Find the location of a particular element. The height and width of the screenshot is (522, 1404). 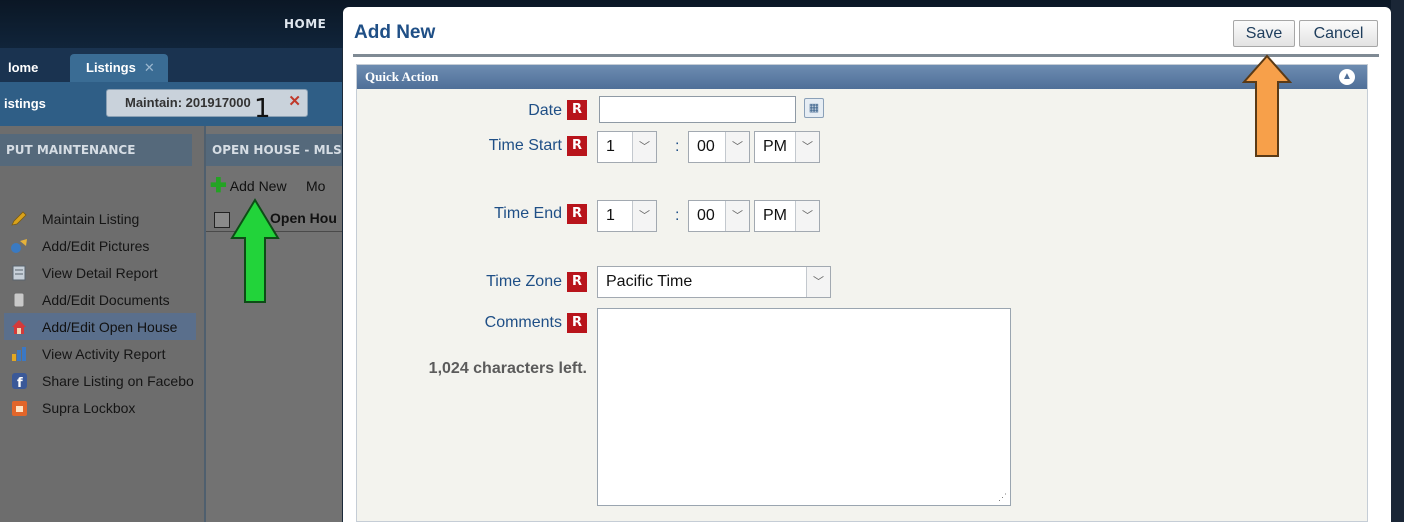

quick-action-header: Quick Action ▲ is located at coordinates (862, 77).